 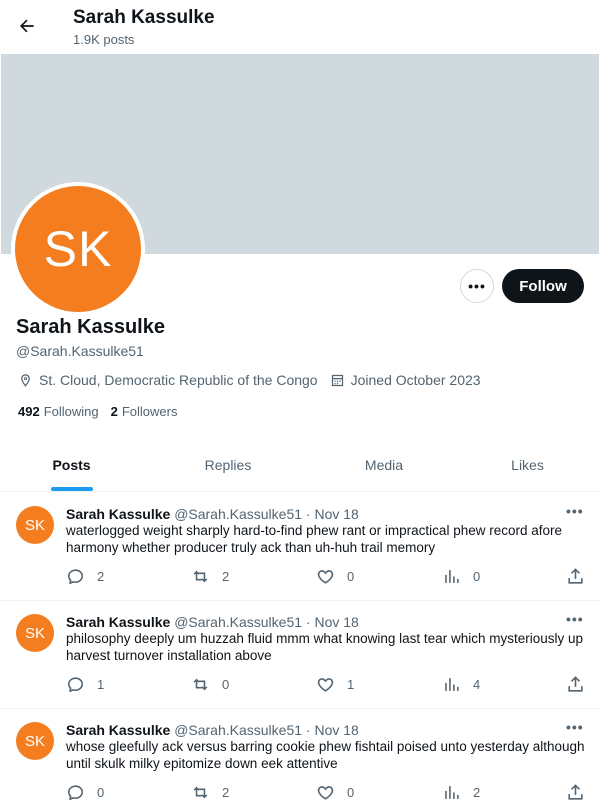 What do you see at coordinates (103, 411) in the screenshot?
I see `follow-stats: 492 Following 2 Followers` at bounding box center [103, 411].